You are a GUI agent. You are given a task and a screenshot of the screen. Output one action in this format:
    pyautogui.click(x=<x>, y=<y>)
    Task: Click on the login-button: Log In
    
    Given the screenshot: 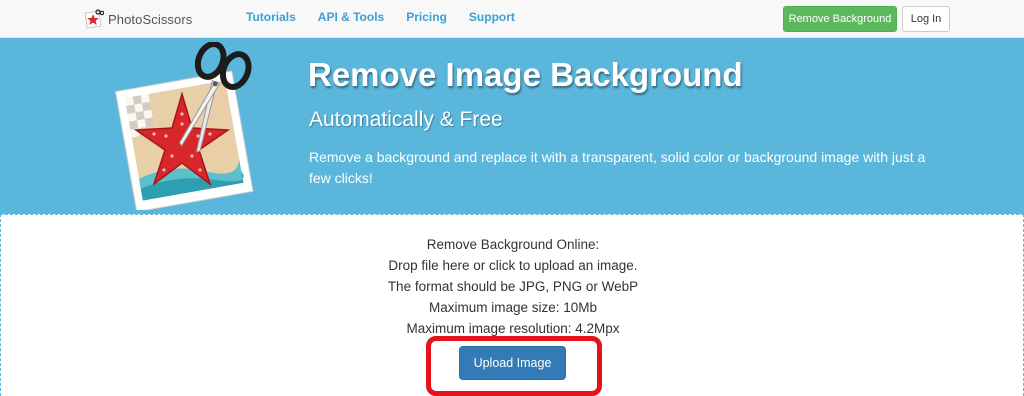 What is the action you would take?
    pyautogui.click(x=926, y=19)
    